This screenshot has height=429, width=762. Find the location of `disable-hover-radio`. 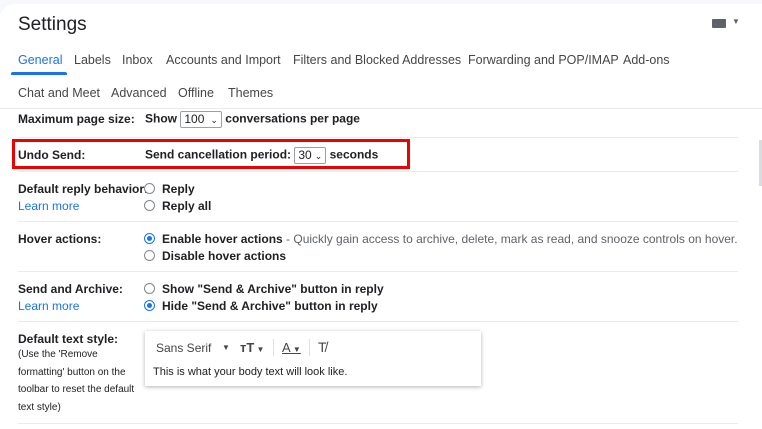

disable-hover-radio is located at coordinates (149, 255).